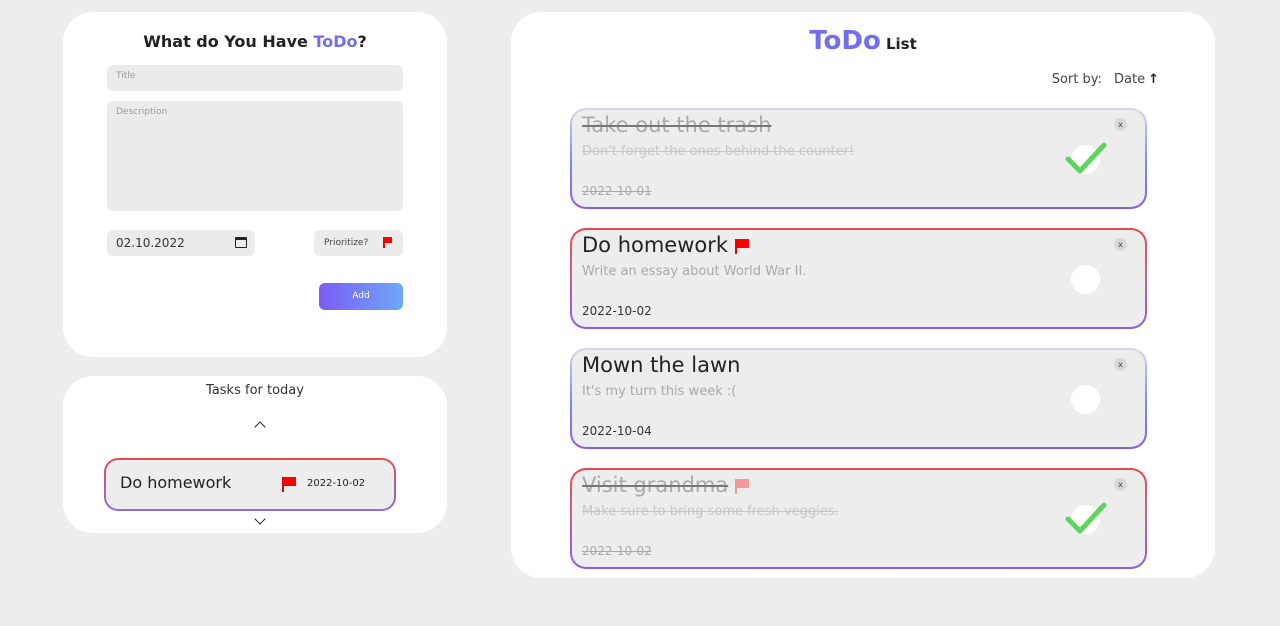 Image resolution: width=1280 pixels, height=626 pixels. What do you see at coordinates (241, 242) in the screenshot?
I see `calendar-icon` at bounding box center [241, 242].